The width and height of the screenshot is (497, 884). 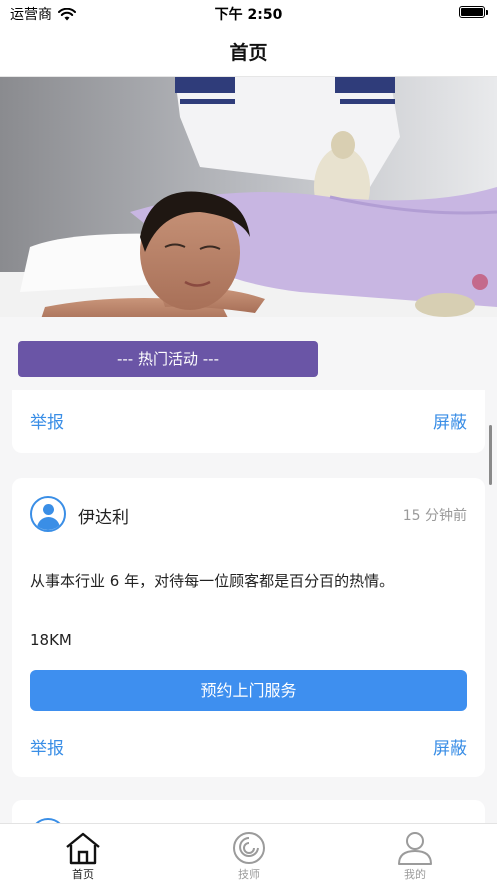 I want to click on navigation-bar: 首页, so click(x=248, y=52).